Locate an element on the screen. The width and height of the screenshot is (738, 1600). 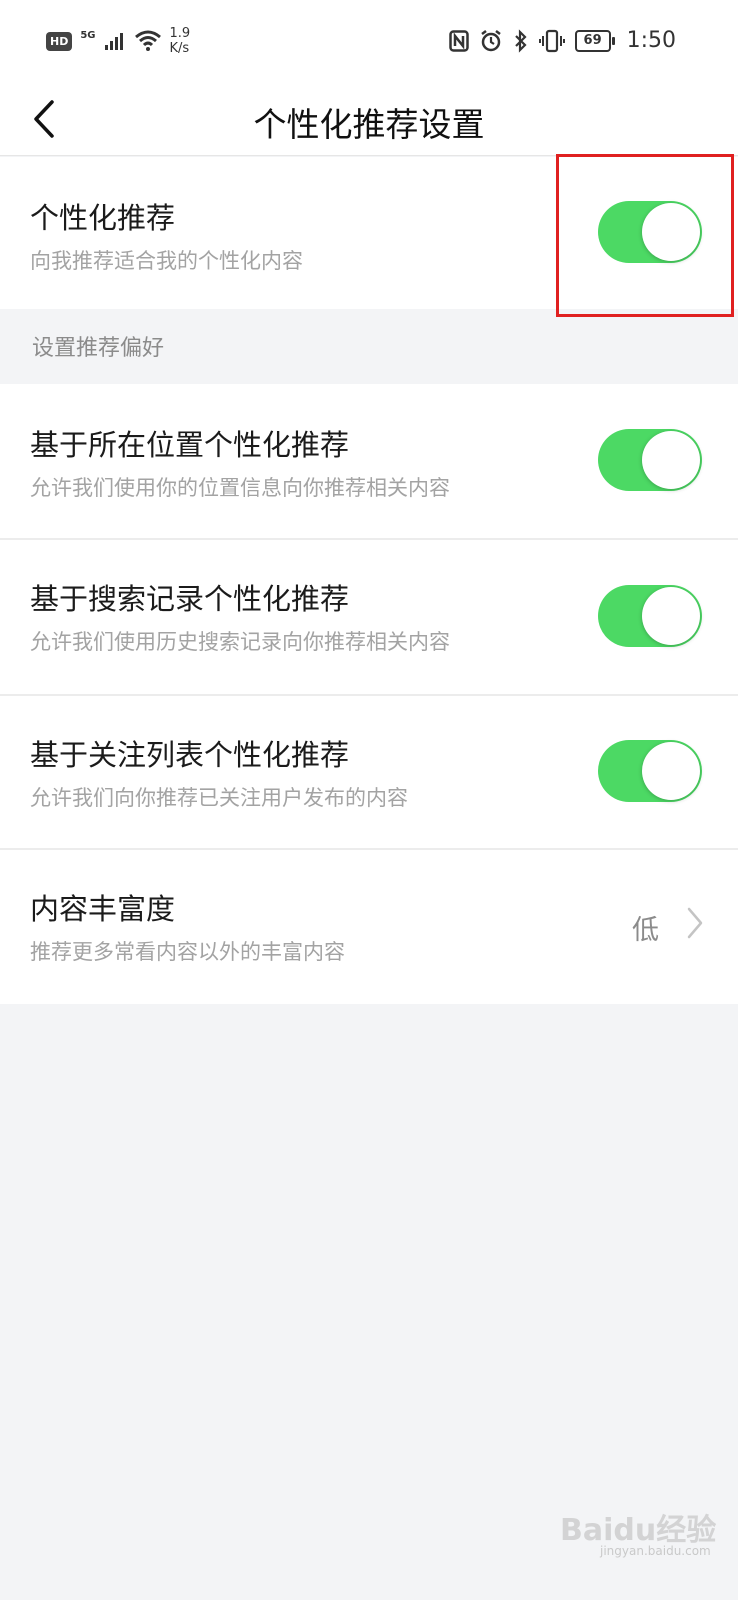
row-title: 基于搜索记录个性化推荐 is located at coordinates (190, 599).